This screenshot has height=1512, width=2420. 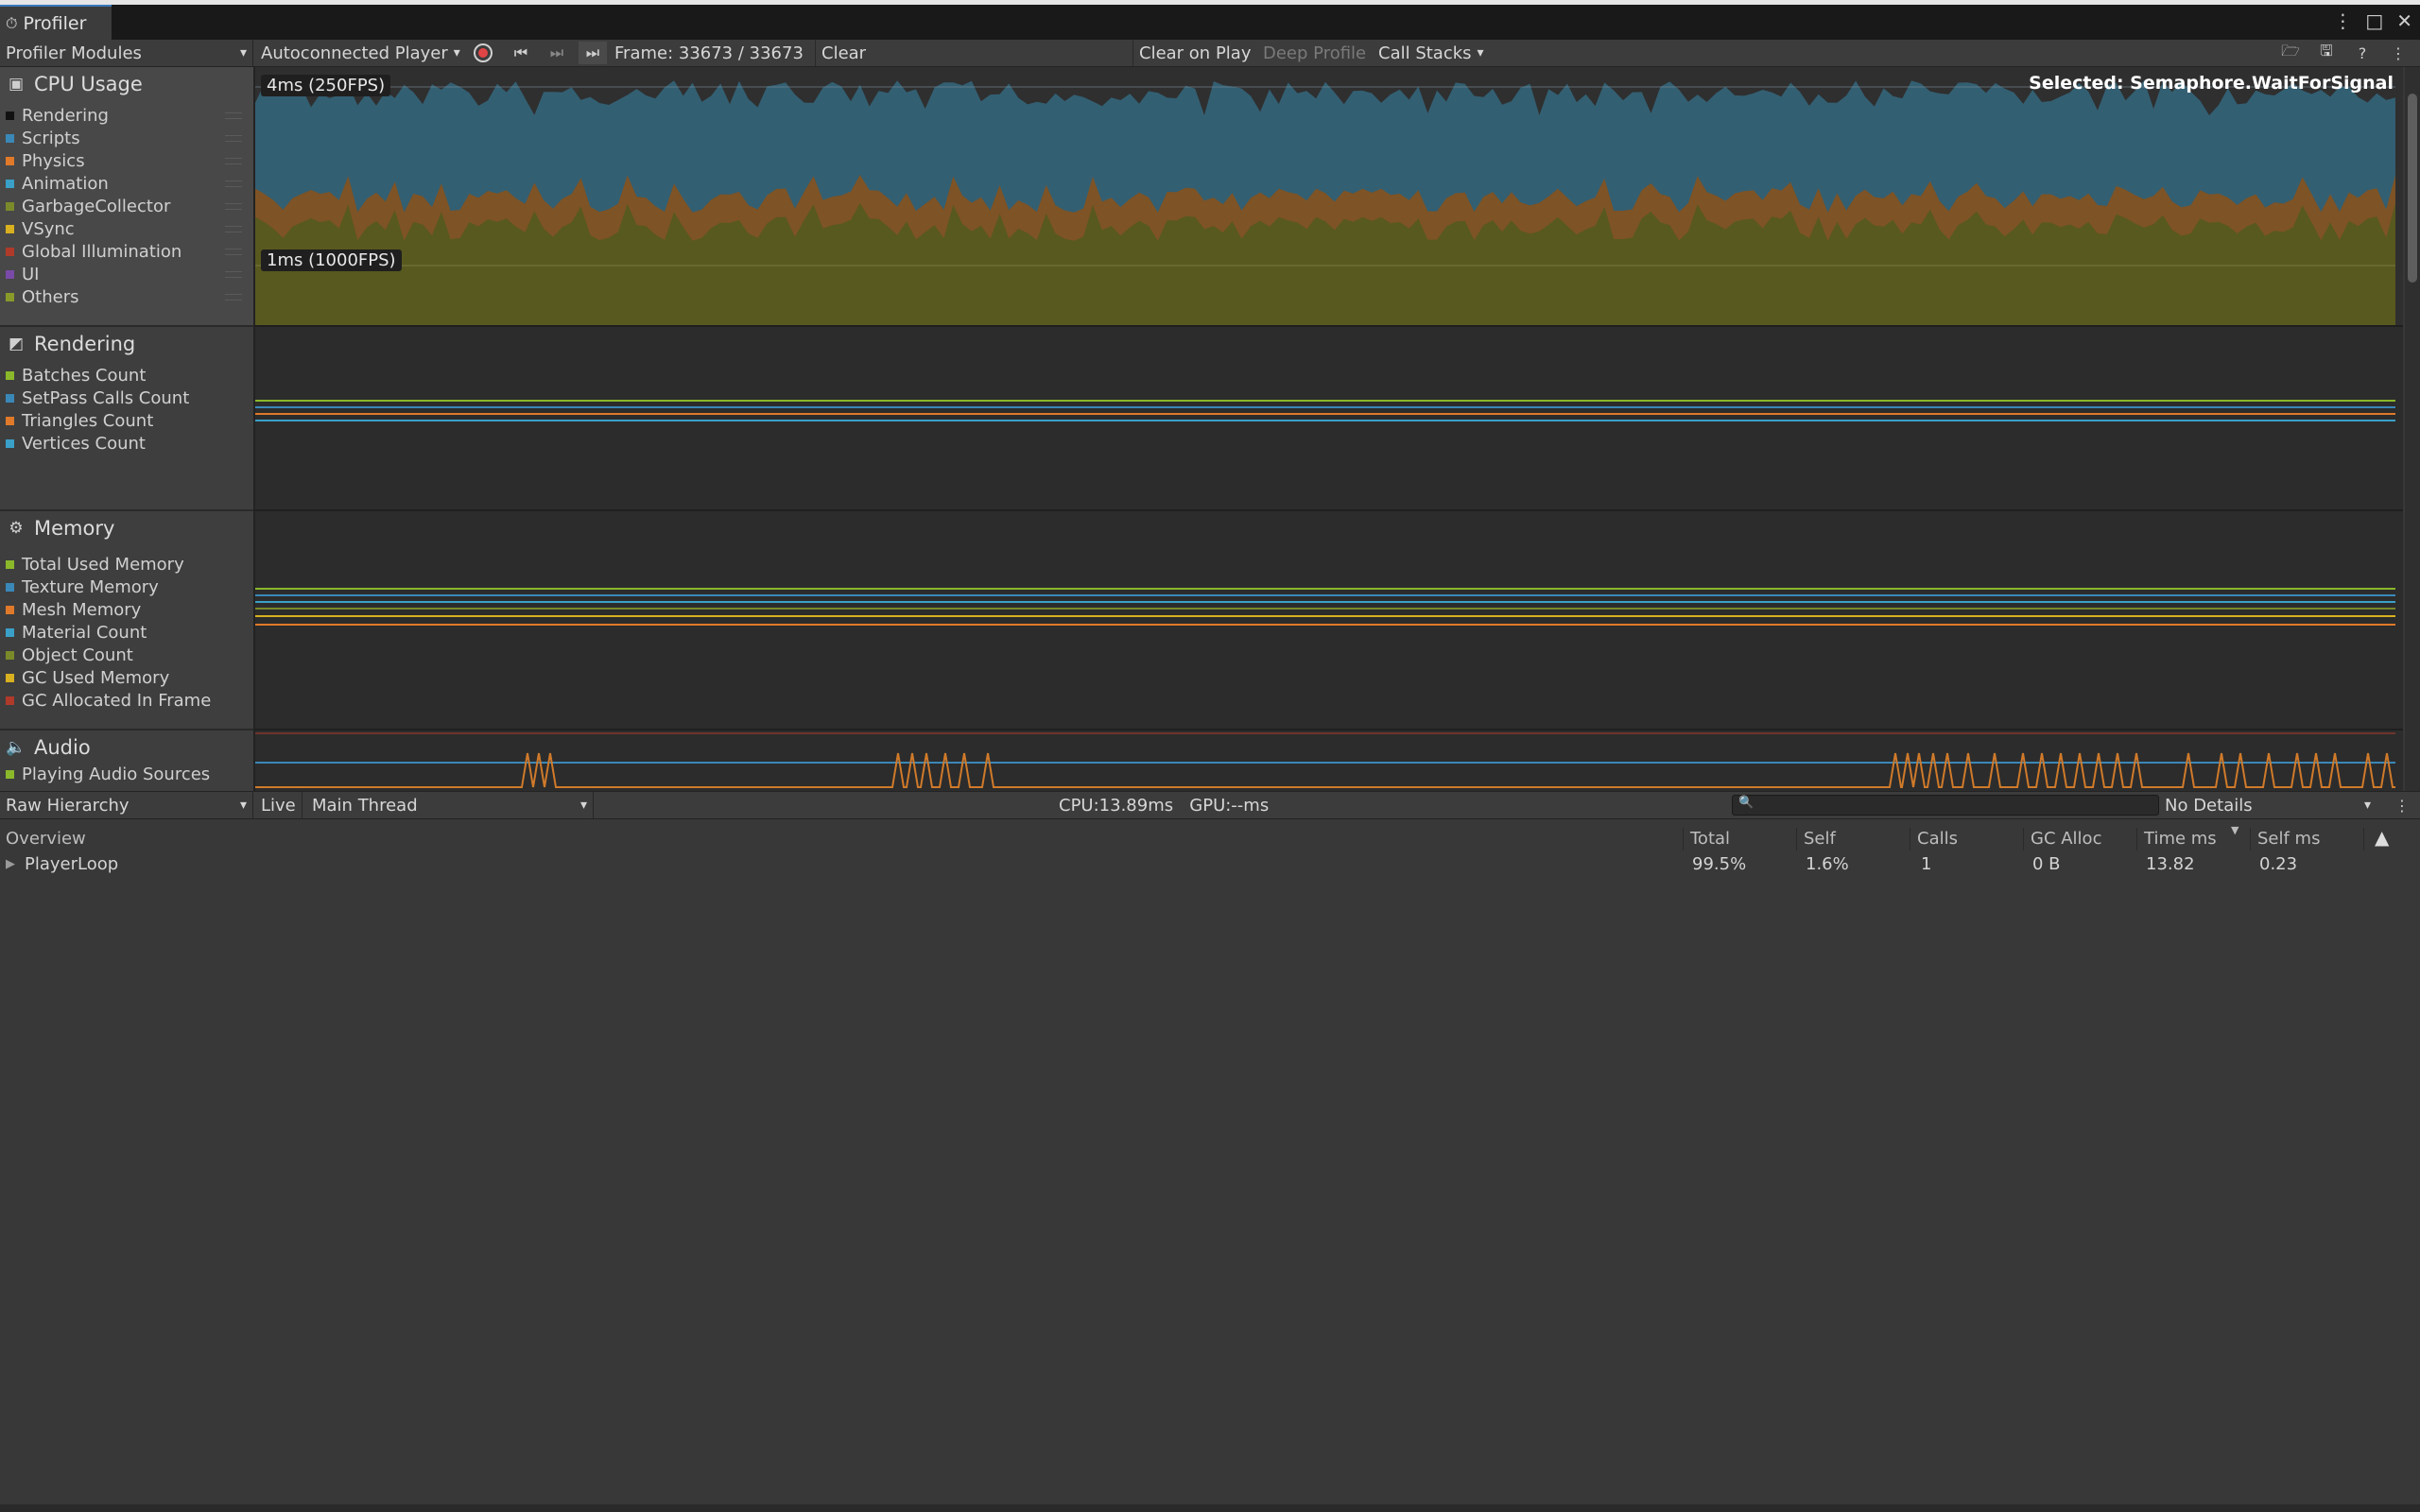 What do you see at coordinates (1329, 620) in the screenshot?
I see `memory-chart` at bounding box center [1329, 620].